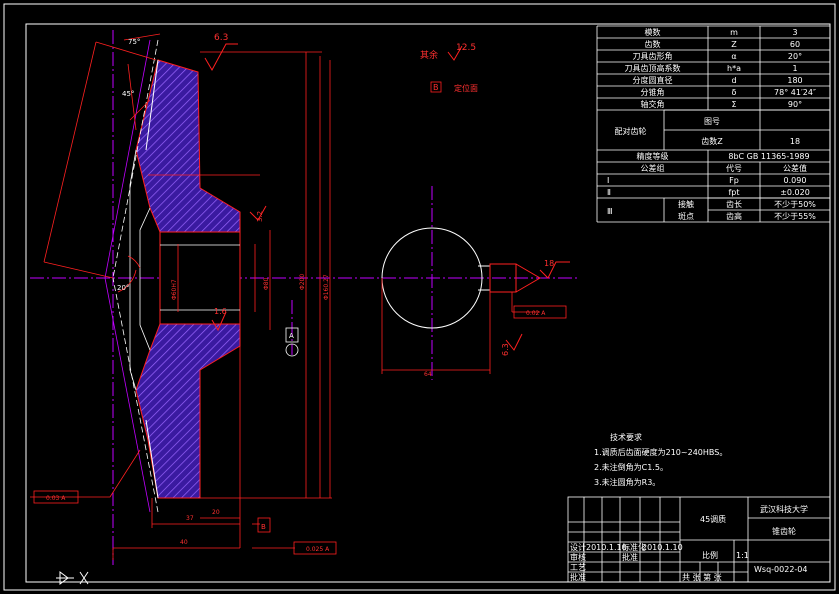 The height and width of the screenshot is (594, 839). What do you see at coordinates (662, 547) in the screenshot?
I see `date-2: 2010.1.10` at bounding box center [662, 547].